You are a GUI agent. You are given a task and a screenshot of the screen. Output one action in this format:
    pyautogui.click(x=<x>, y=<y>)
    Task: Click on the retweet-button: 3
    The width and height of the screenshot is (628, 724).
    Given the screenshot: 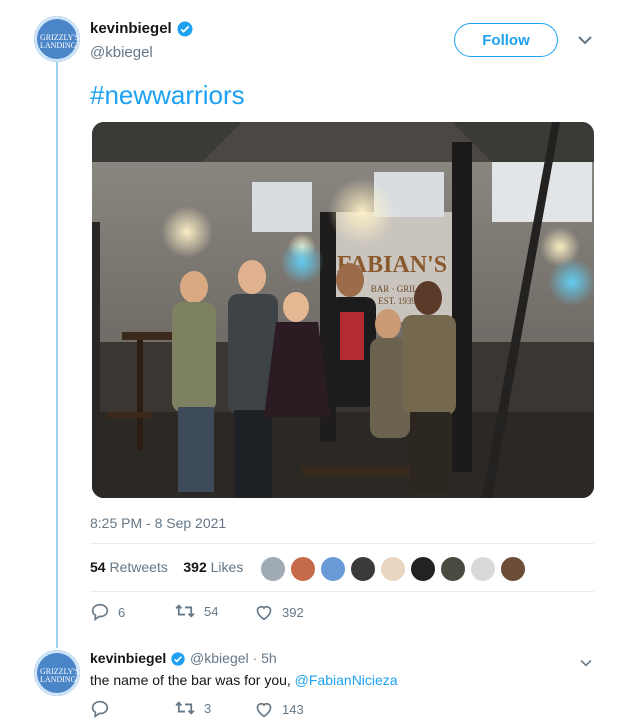 What is the action you would take?
    pyautogui.click(x=192, y=708)
    